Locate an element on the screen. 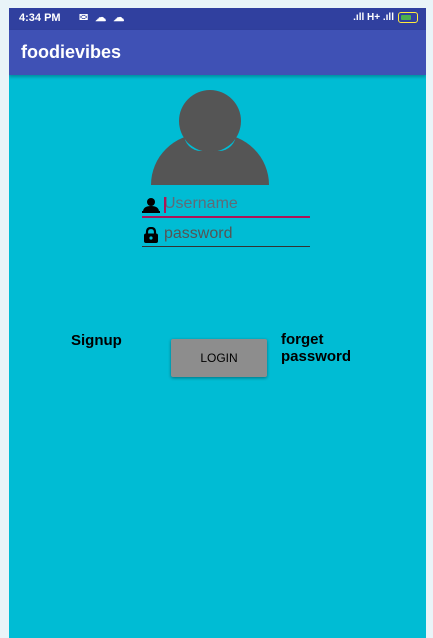 The height and width of the screenshot is (638, 433). status-right: .ıll H+ .ıll is located at coordinates (385, 17).